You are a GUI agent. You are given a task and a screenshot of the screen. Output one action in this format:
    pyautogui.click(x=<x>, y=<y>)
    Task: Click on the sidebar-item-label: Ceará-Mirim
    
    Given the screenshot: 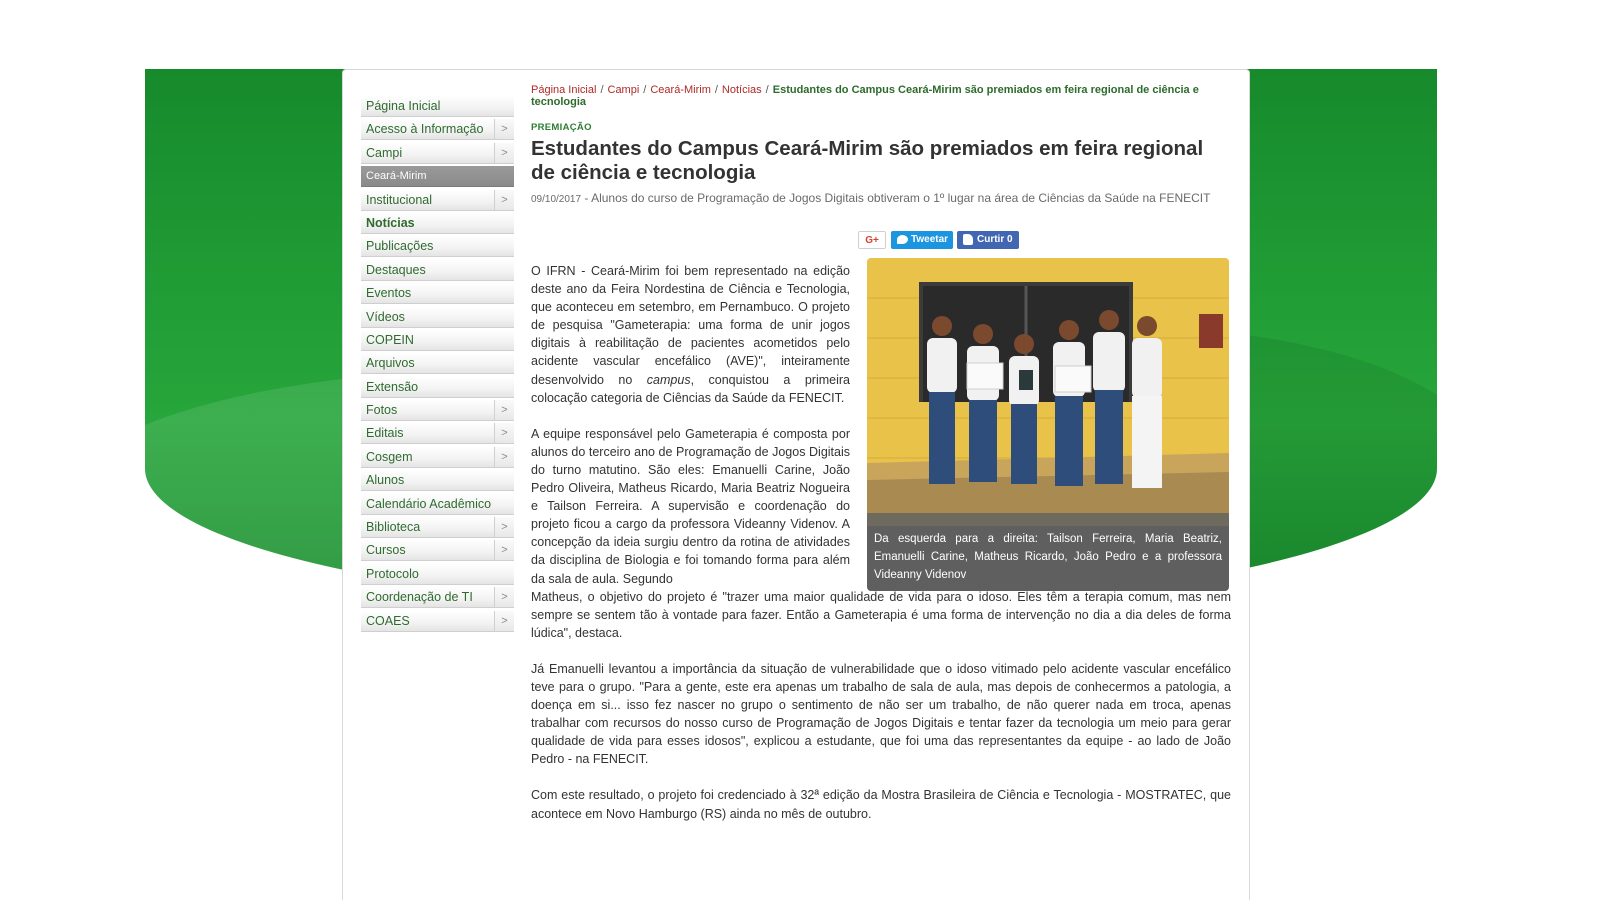 What is the action you would take?
    pyautogui.click(x=396, y=176)
    